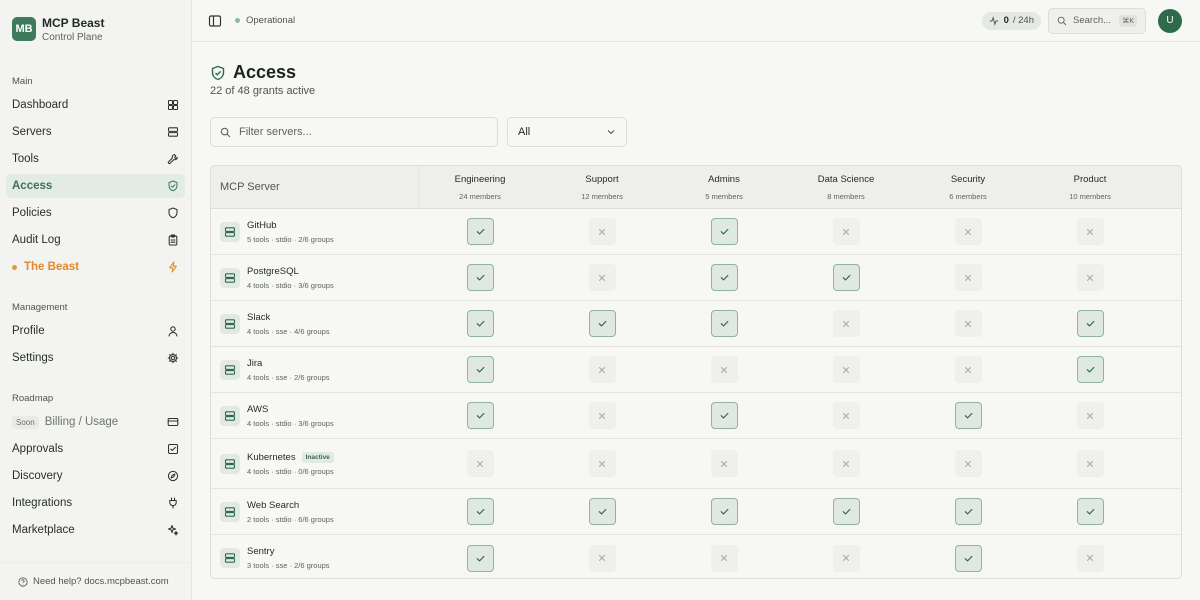 This screenshot has height=600, width=1200. Describe the element at coordinates (968, 323) in the screenshot. I see `grant-toggle-slack-security` at that location.